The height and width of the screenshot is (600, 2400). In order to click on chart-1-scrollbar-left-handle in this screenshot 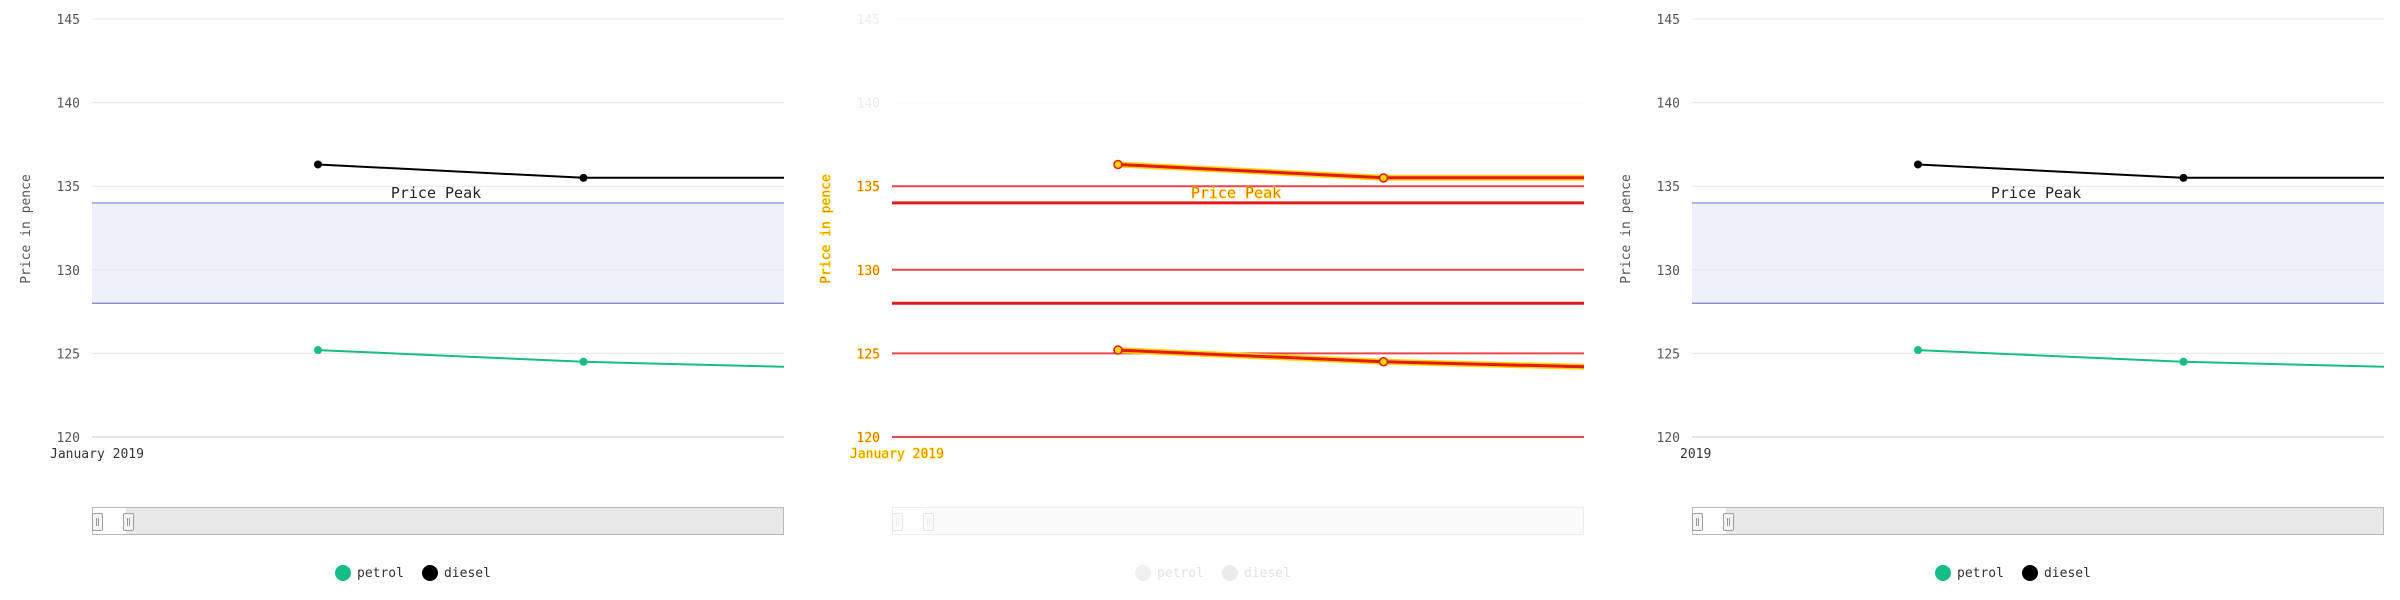, I will do `click(97, 522)`.